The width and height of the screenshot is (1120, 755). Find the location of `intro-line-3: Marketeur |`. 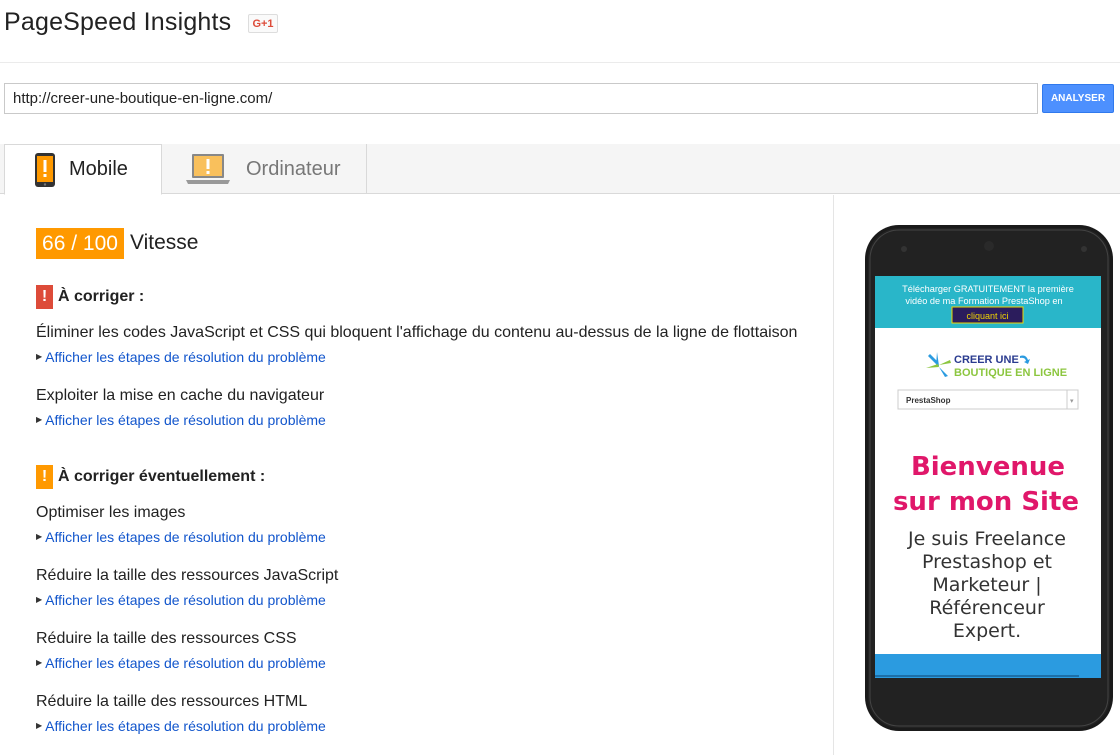

intro-line-3: Marketeur | is located at coordinates (986, 585).